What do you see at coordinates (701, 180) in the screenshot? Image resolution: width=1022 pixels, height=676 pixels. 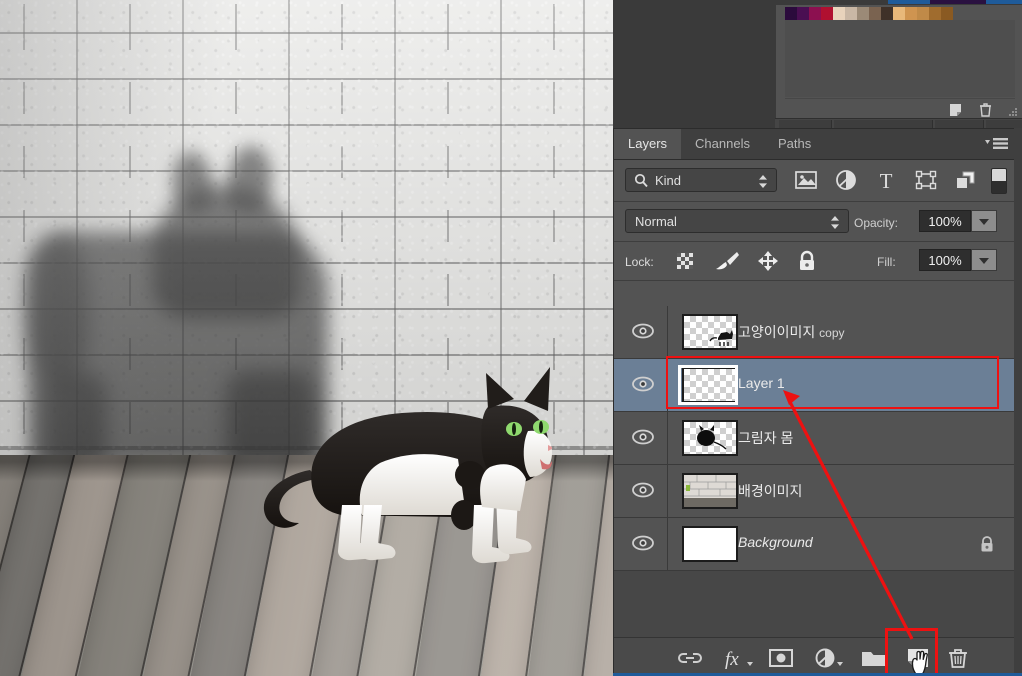 I see `layer-filter-kind-select: Kind` at bounding box center [701, 180].